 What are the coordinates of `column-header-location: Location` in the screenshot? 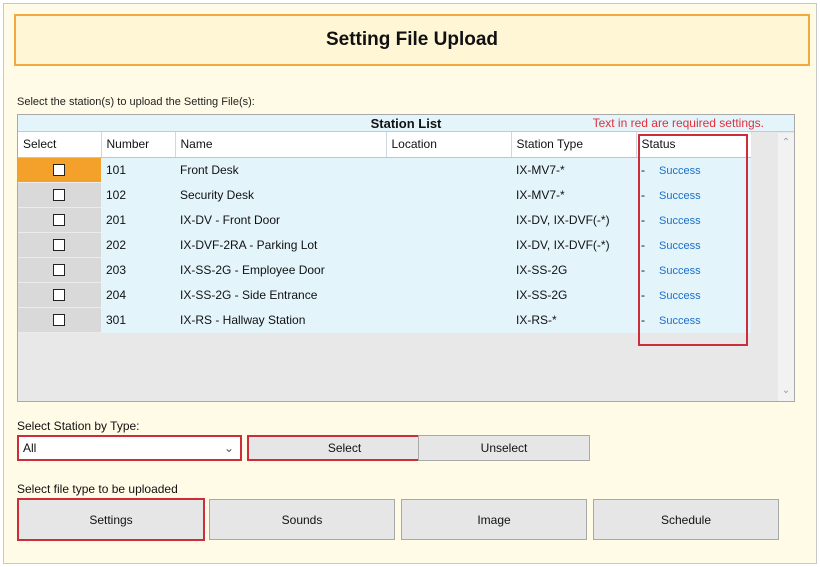 It's located at (449, 145).